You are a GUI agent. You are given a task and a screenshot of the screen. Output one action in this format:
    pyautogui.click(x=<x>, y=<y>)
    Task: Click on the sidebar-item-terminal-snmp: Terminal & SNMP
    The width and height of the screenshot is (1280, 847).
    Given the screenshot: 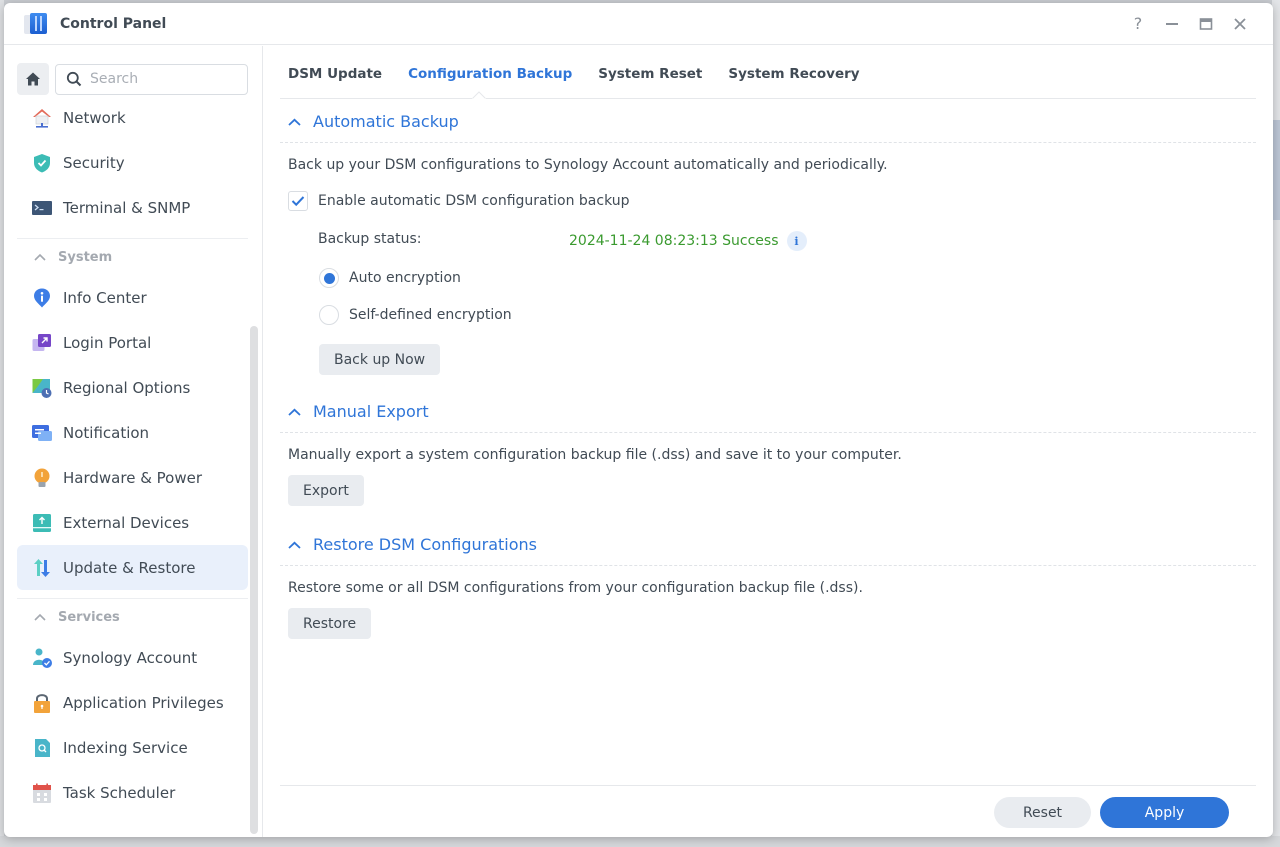 What is the action you would take?
    pyautogui.click(x=132, y=207)
    